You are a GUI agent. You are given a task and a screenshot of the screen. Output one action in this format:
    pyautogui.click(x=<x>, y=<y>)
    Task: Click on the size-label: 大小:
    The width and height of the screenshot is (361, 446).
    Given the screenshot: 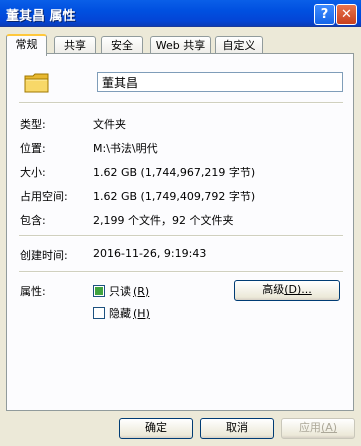 What is the action you would take?
    pyautogui.click(x=33, y=172)
    